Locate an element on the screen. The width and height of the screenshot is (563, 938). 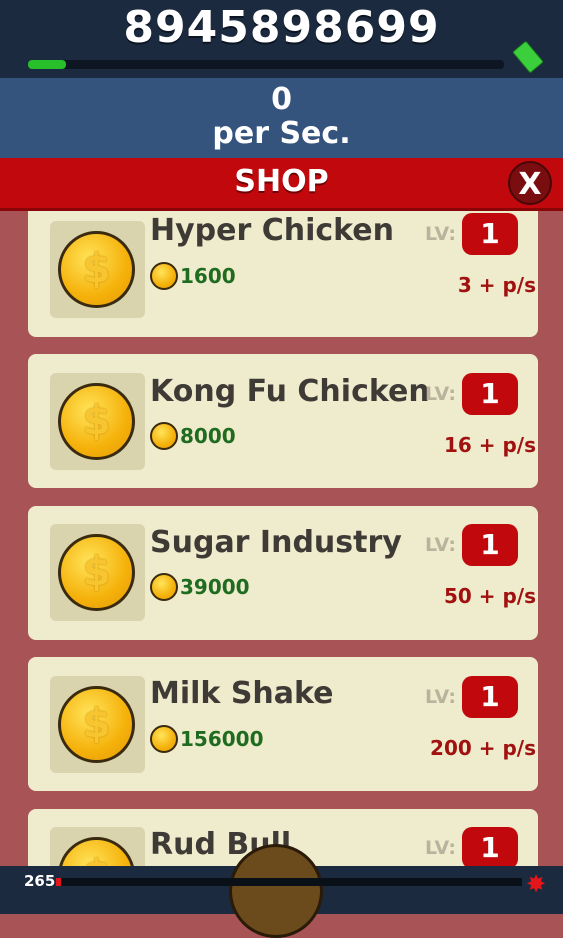
money-progress-bar is located at coordinates (266, 64).